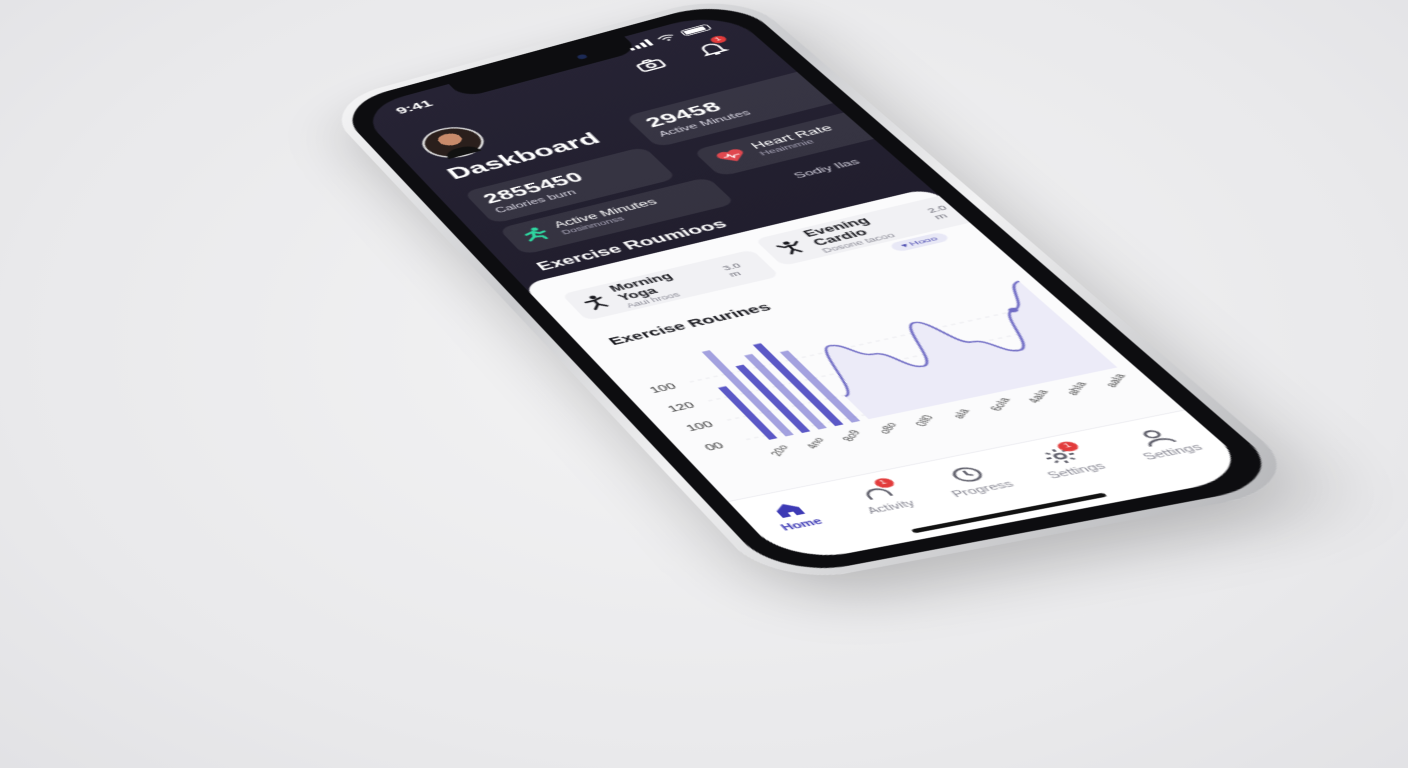 Image resolution: width=1408 pixels, height=768 pixels. Describe the element at coordinates (1156, 437) in the screenshot. I see `person-icon` at that location.